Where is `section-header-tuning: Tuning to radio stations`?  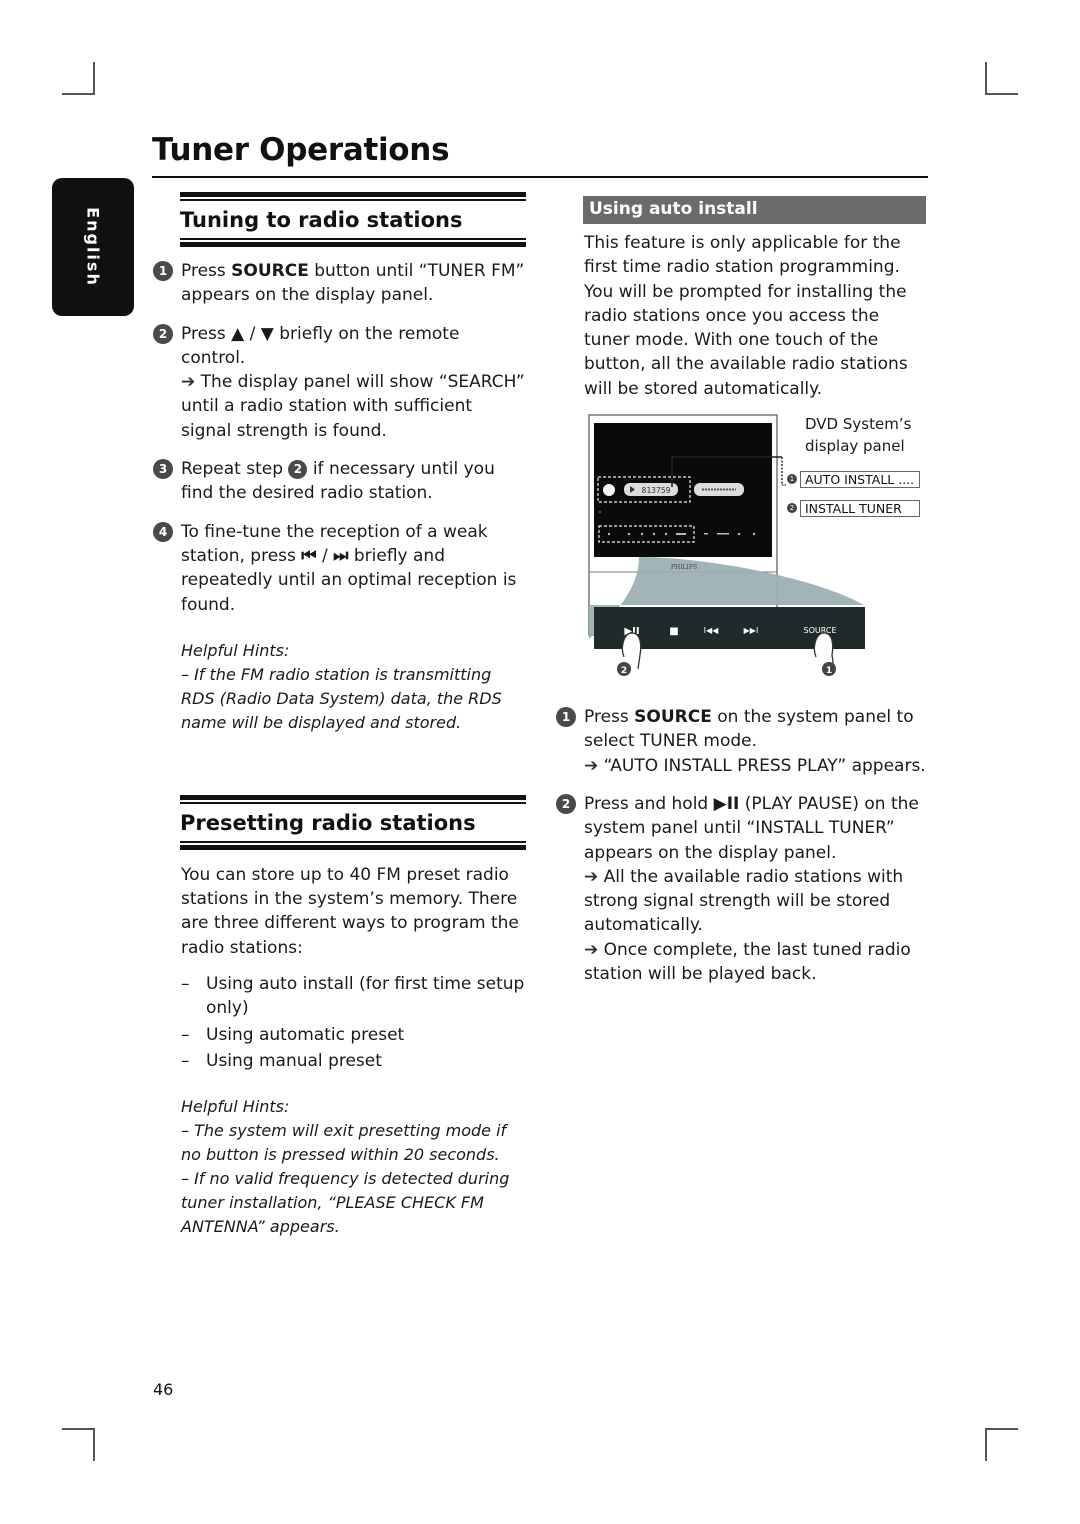 section-header-tuning: Tuning to radio stations is located at coordinates (353, 219).